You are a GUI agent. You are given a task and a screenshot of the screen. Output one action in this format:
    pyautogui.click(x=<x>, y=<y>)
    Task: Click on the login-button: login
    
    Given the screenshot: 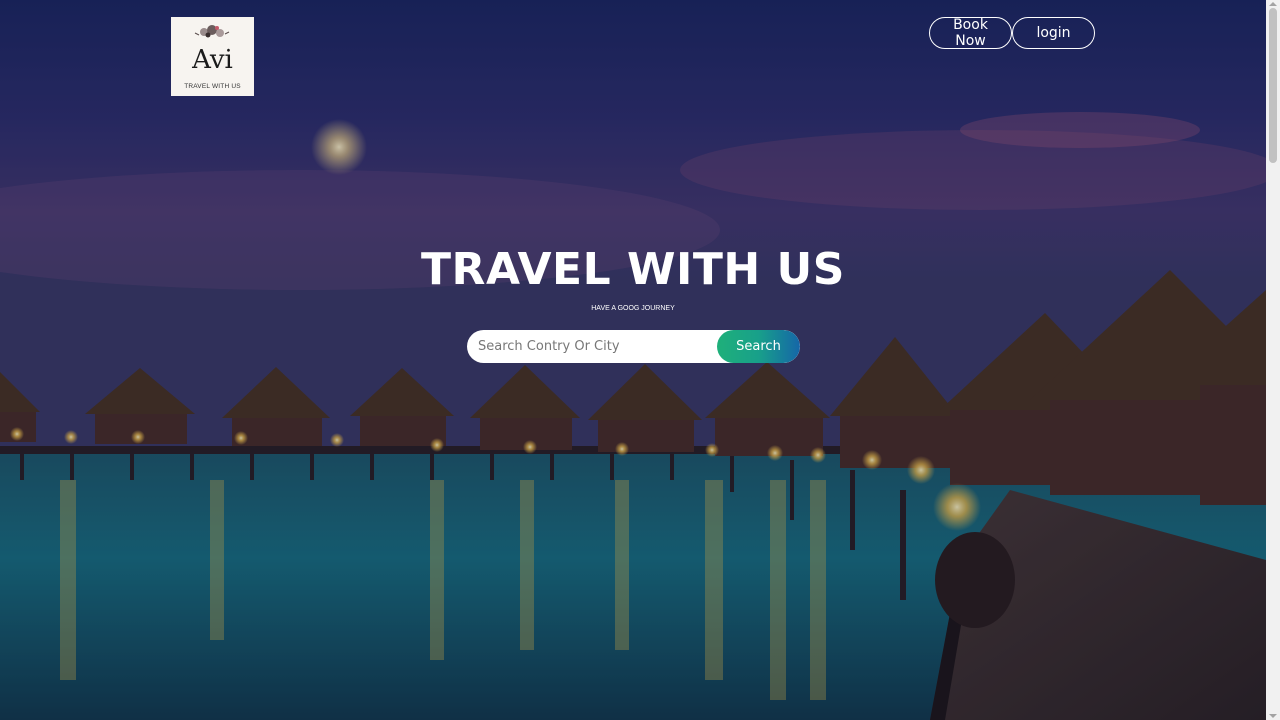 What is the action you would take?
    pyautogui.click(x=1053, y=33)
    